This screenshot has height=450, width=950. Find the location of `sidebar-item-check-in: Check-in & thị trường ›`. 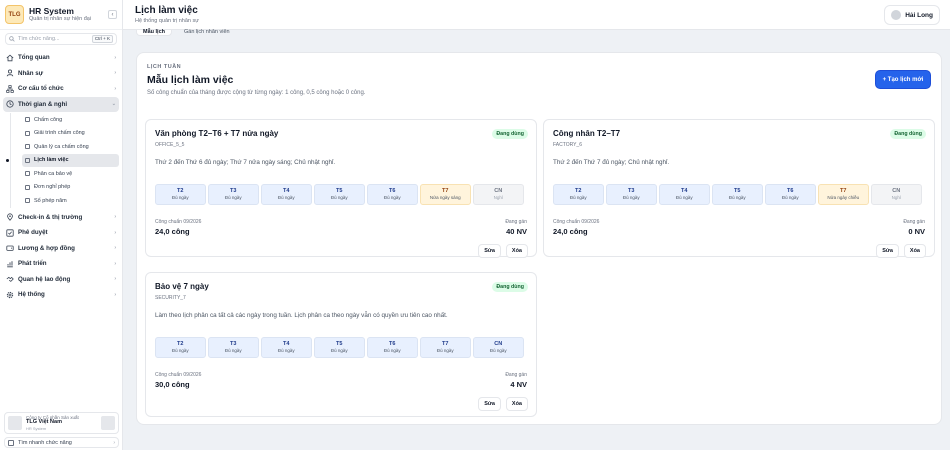

sidebar-item-check-in: Check-in & thị trường › is located at coordinates (61, 218).